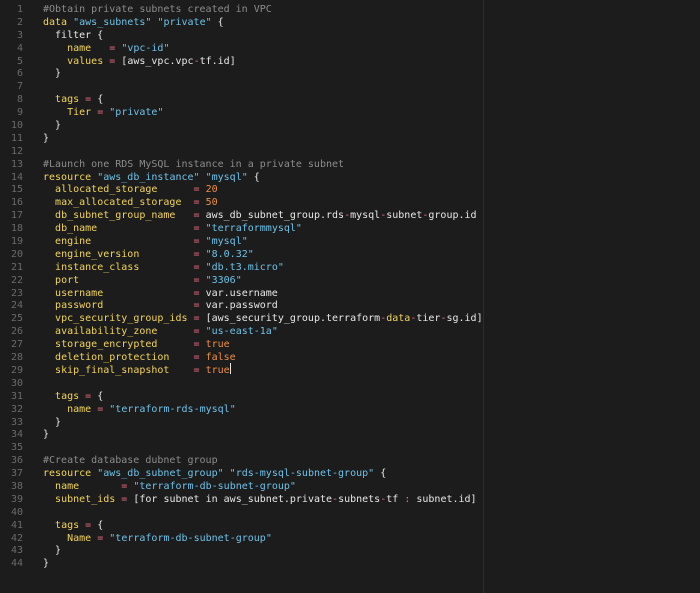 The height and width of the screenshot is (593, 700). I want to click on code-line: 28 deletion_protection = false, so click(350, 358).